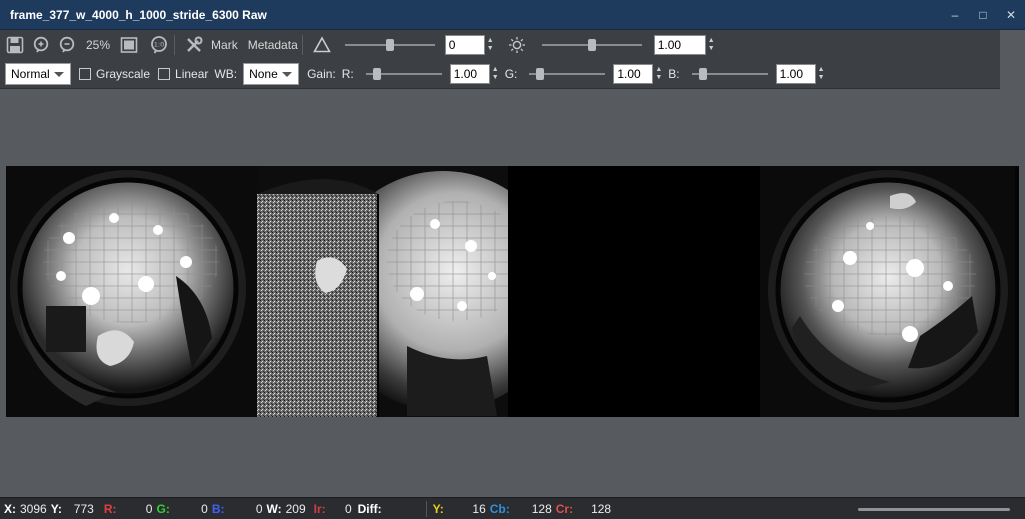 This screenshot has height=519, width=1025. Describe the element at coordinates (711, 45) in the screenshot. I see `brightness-stepper: ▲ ▼` at that location.